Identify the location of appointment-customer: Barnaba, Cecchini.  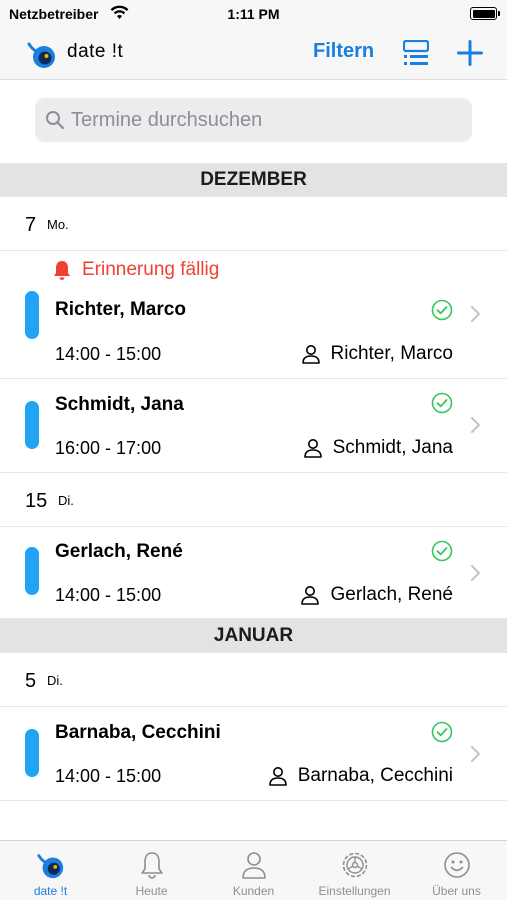
(360, 776).